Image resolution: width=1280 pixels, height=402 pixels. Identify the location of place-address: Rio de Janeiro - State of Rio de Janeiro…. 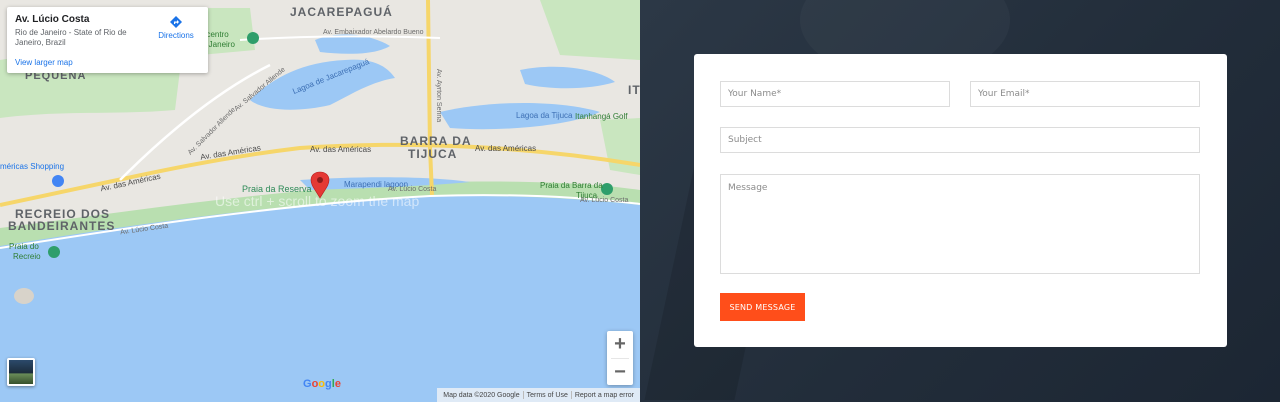
(71, 37).